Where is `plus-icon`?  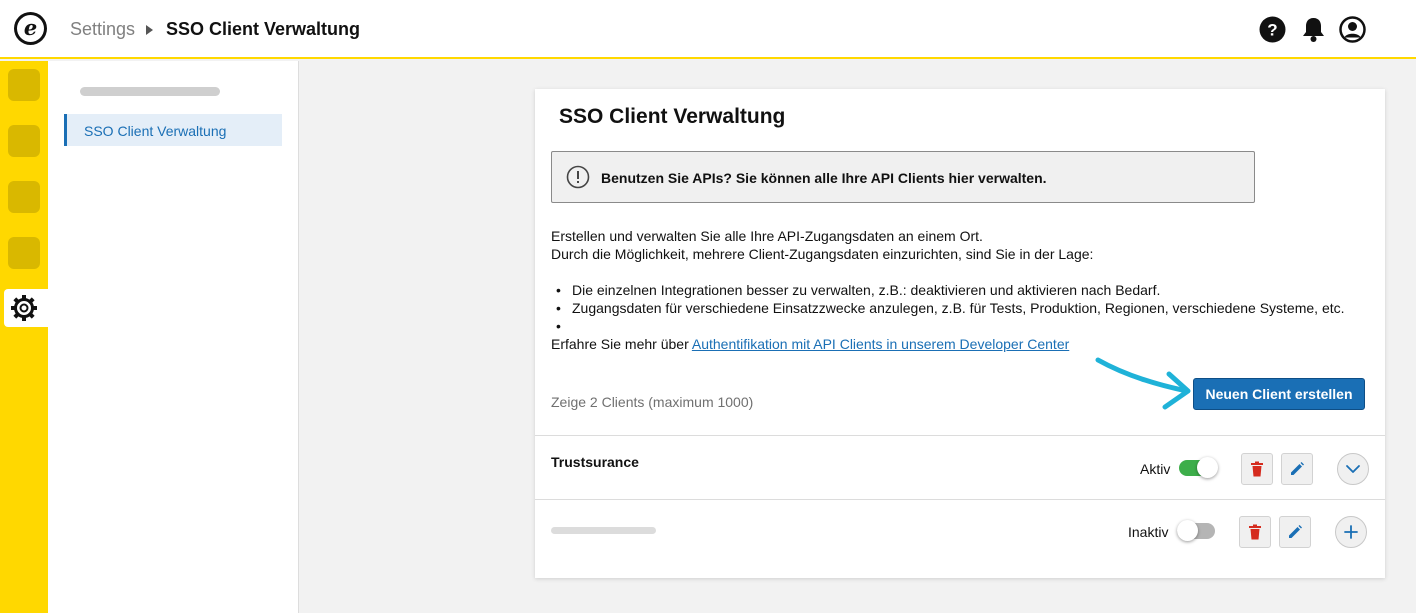 plus-icon is located at coordinates (1351, 532).